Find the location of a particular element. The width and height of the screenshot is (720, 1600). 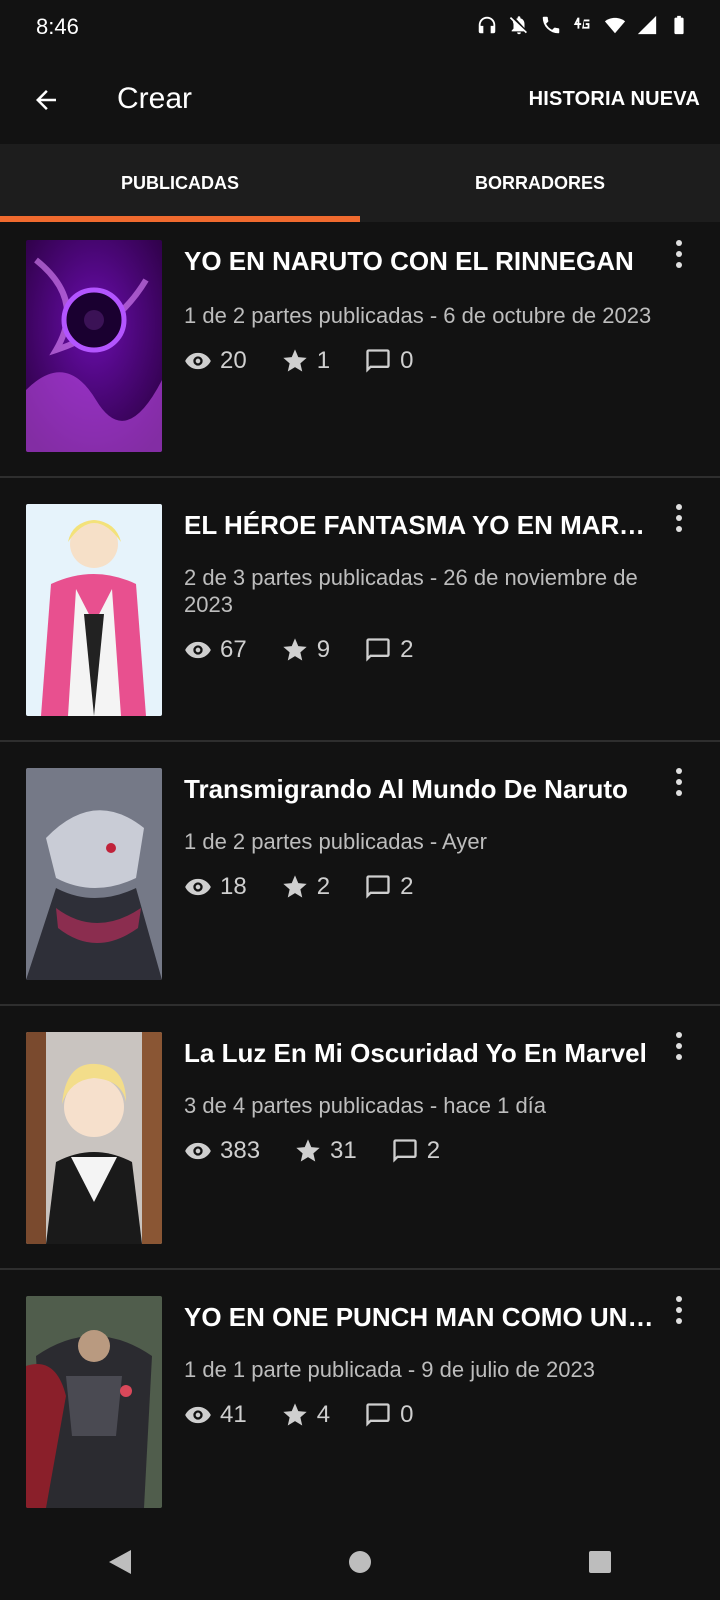

views-stat: 383 is located at coordinates (222, 1151).